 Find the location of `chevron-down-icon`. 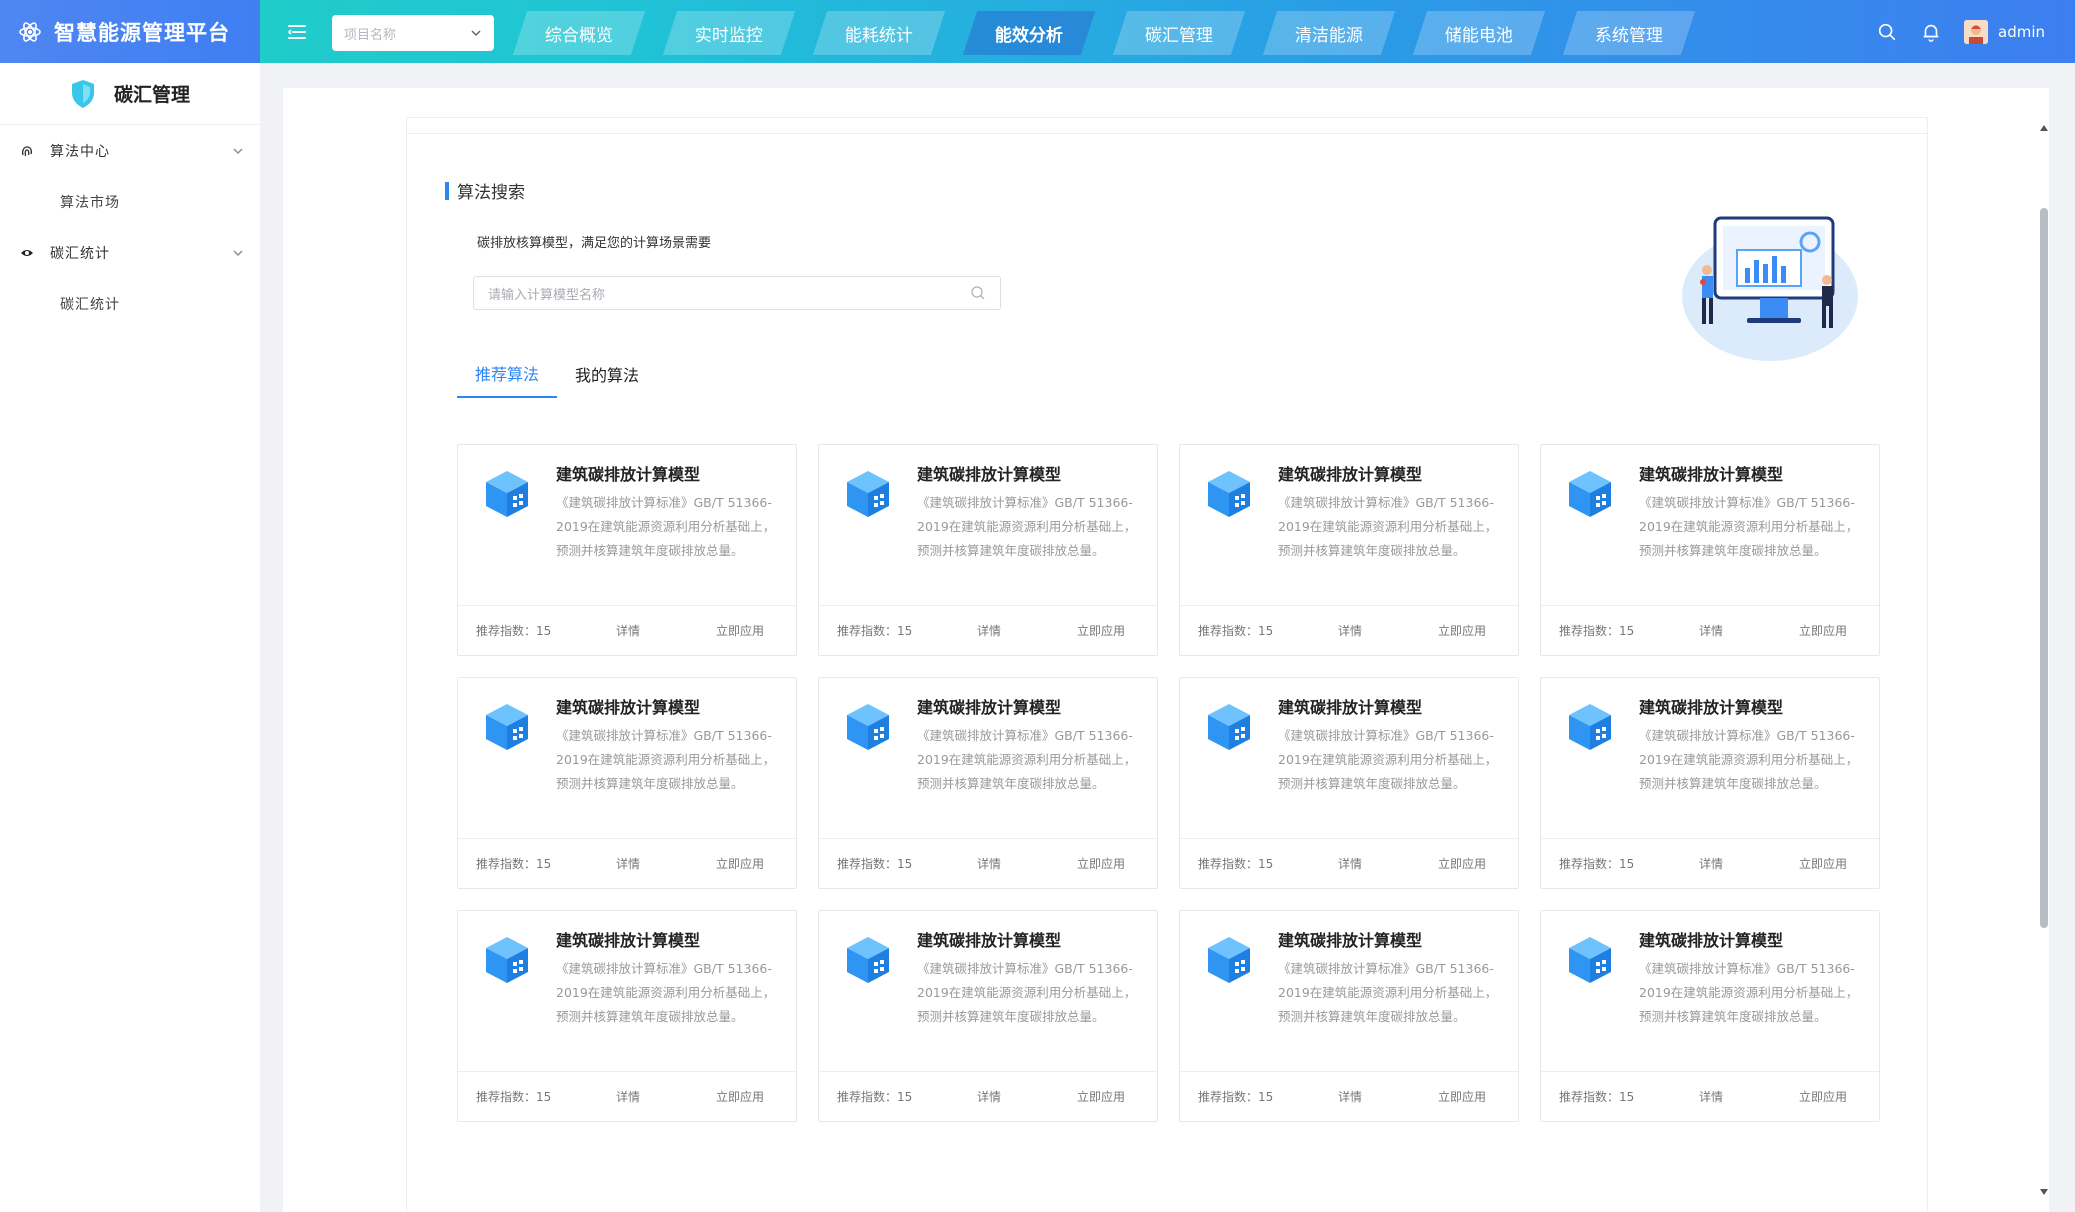

chevron-down-icon is located at coordinates (238, 151).